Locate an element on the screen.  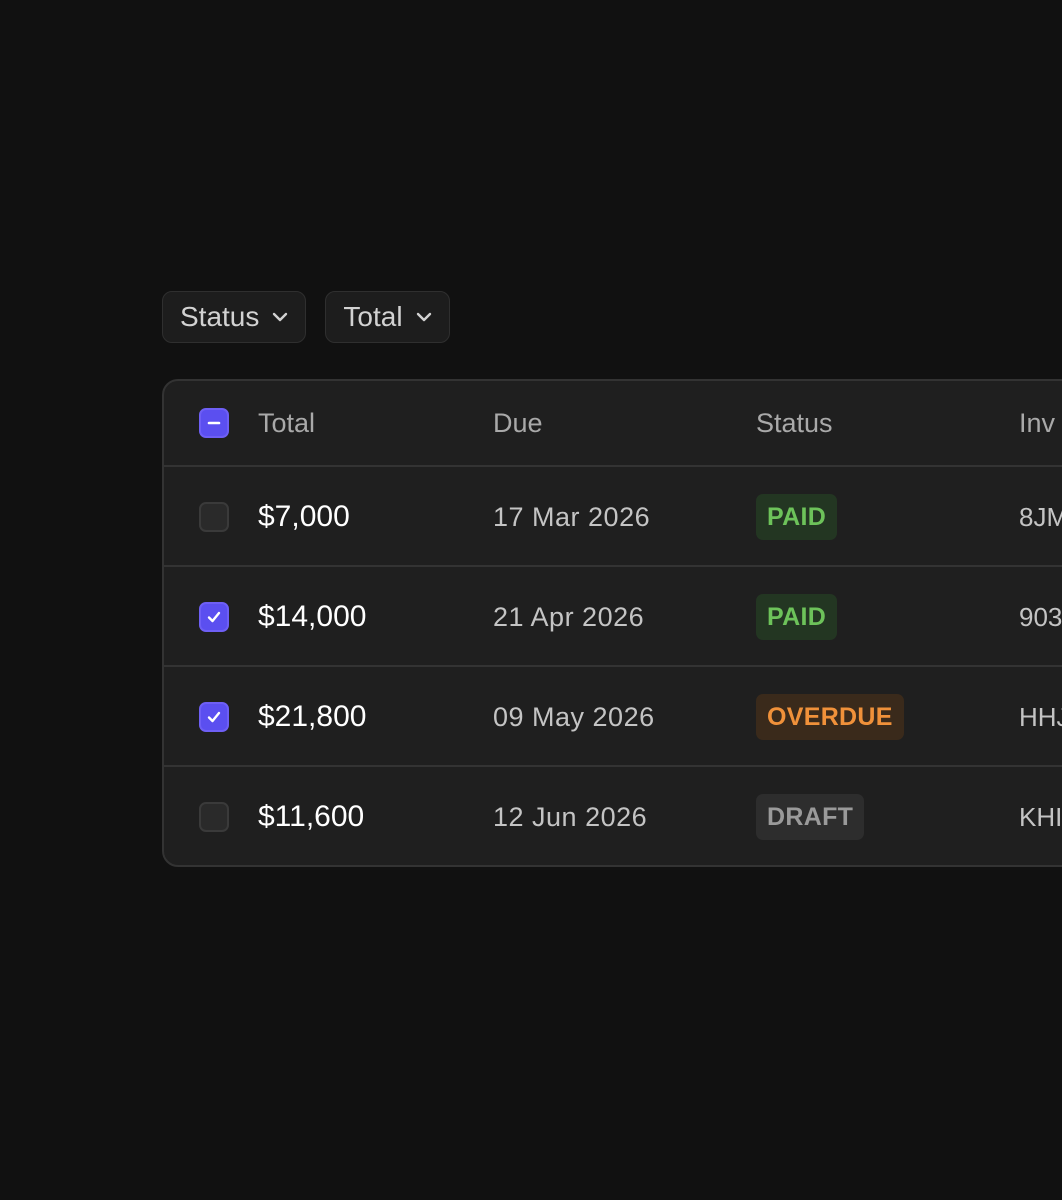
total-filter-label: Total is located at coordinates (373, 316).